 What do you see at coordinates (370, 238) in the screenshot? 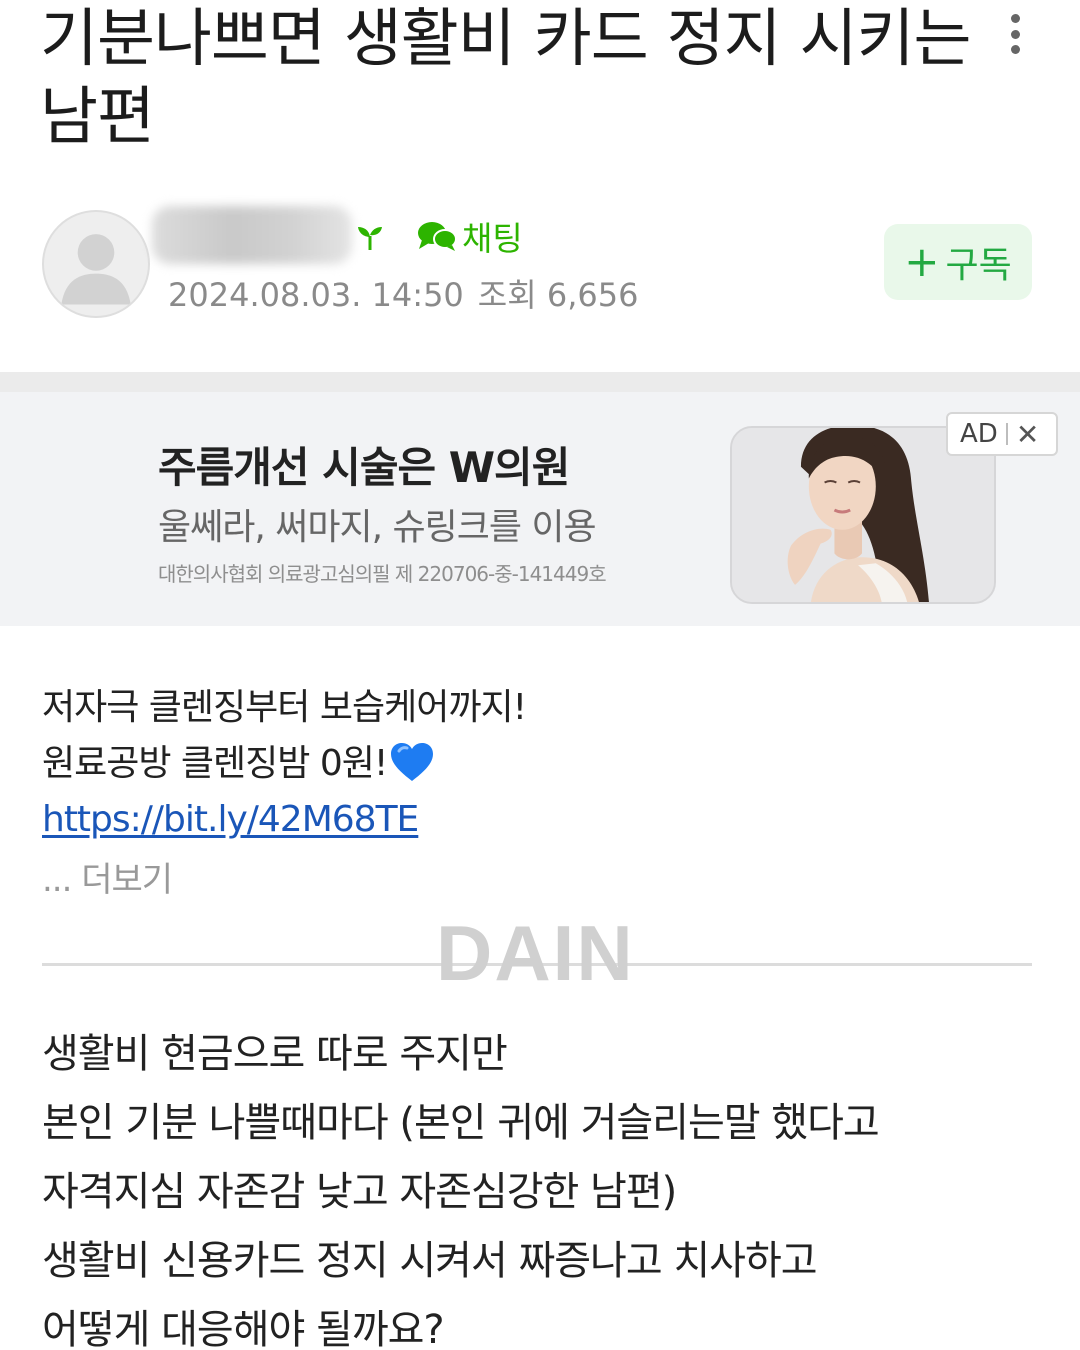
I see `sprout-icon` at bounding box center [370, 238].